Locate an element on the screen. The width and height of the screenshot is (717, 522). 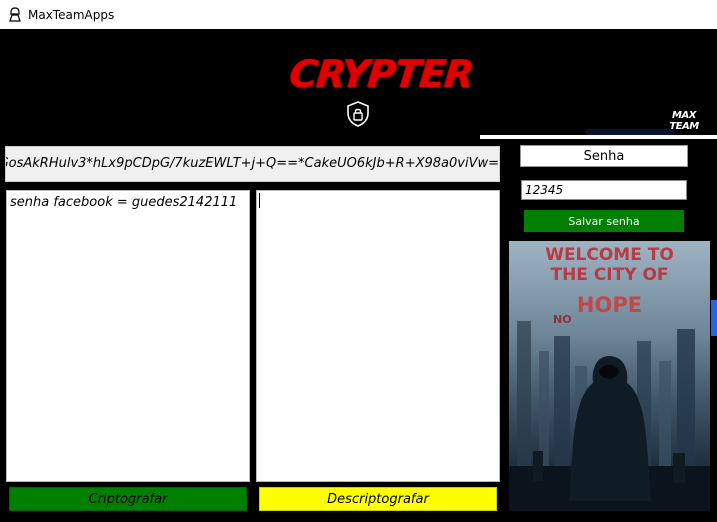
poster-line-1: WELCOME TO is located at coordinates (609, 255).